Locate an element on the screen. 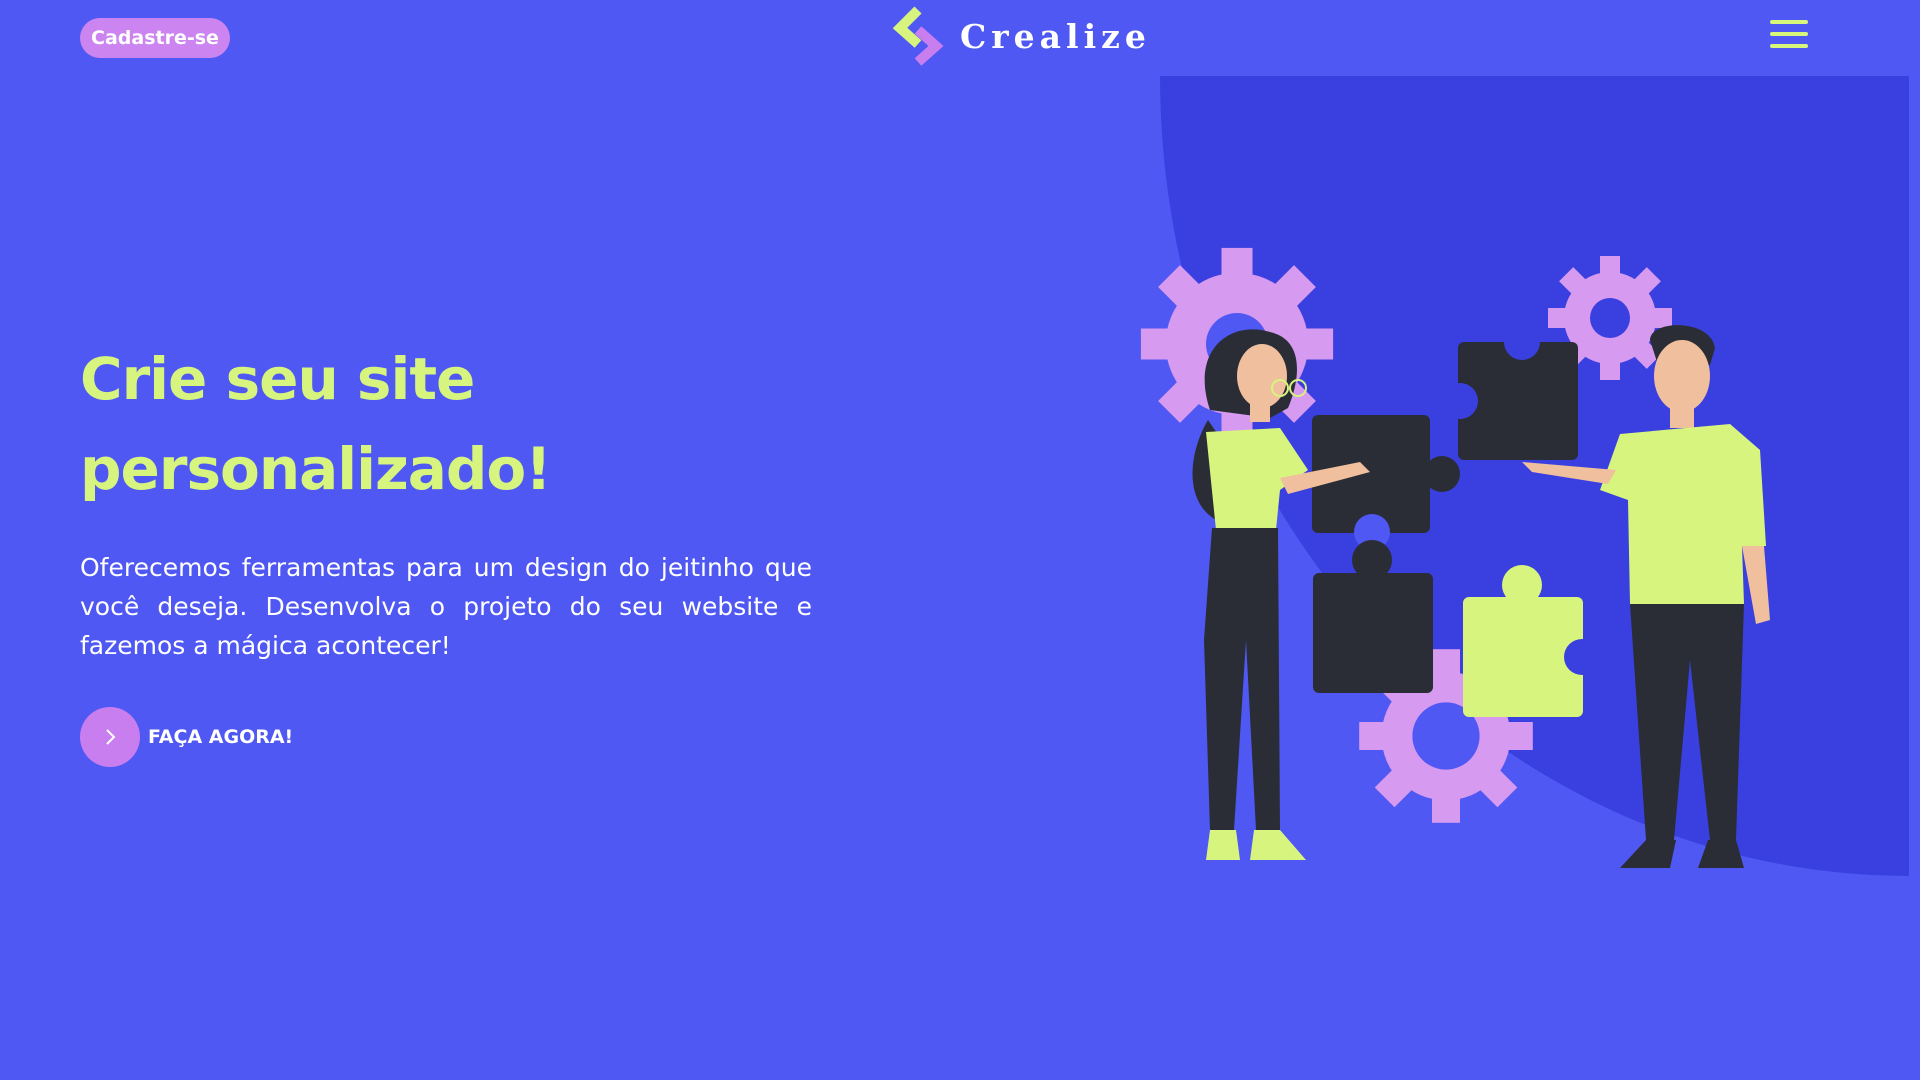 The width and height of the screenshot is (1920, 1080). header: Cadastre-se Crealize is located at coordinates (954, 38).